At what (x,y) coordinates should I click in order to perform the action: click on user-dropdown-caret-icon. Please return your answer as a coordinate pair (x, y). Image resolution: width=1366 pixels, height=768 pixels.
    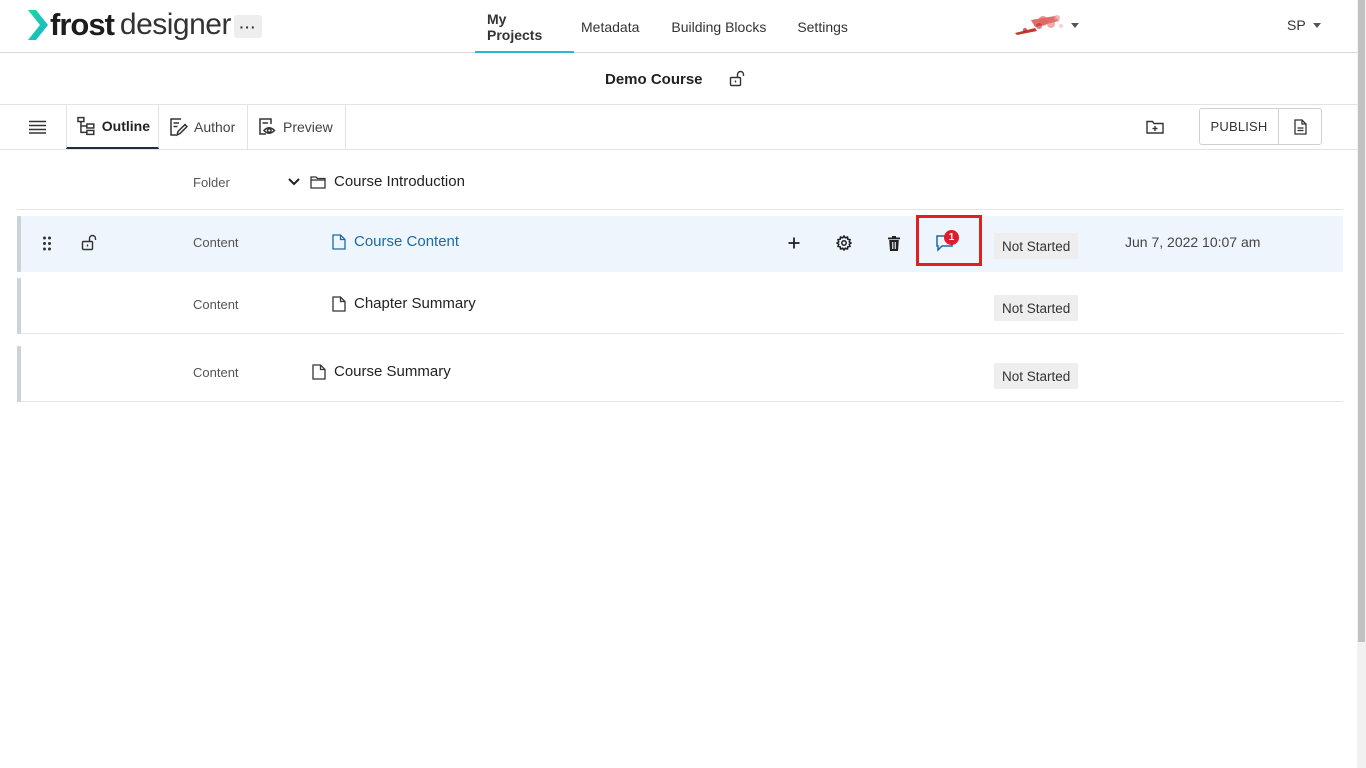
    Looking at the image, I should click on (1316, 25).